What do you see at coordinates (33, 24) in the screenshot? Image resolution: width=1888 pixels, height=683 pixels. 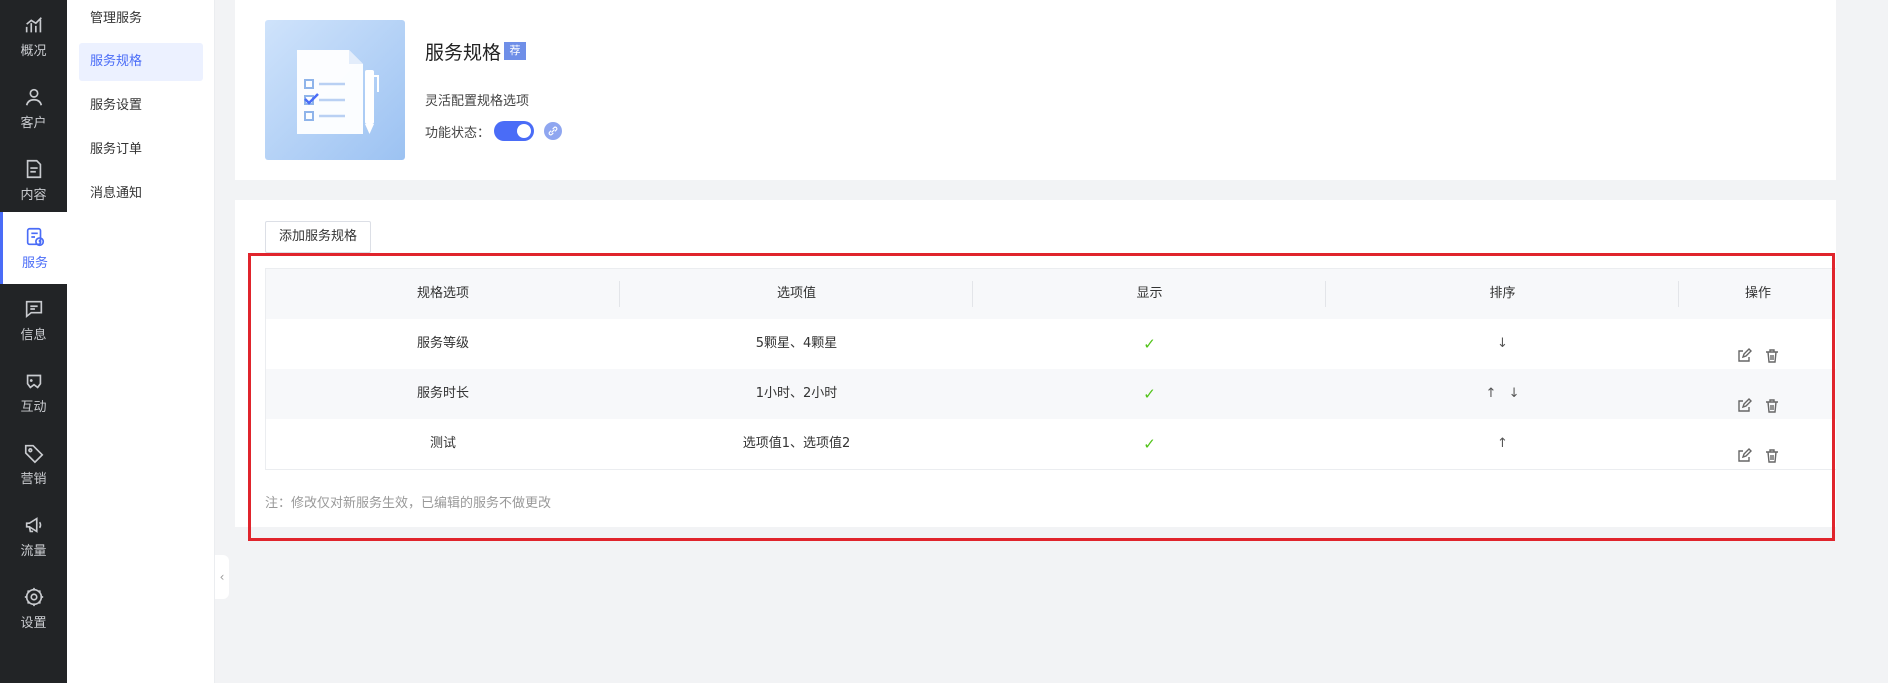 I see `chart-icon` at bounding box center [33, 24].